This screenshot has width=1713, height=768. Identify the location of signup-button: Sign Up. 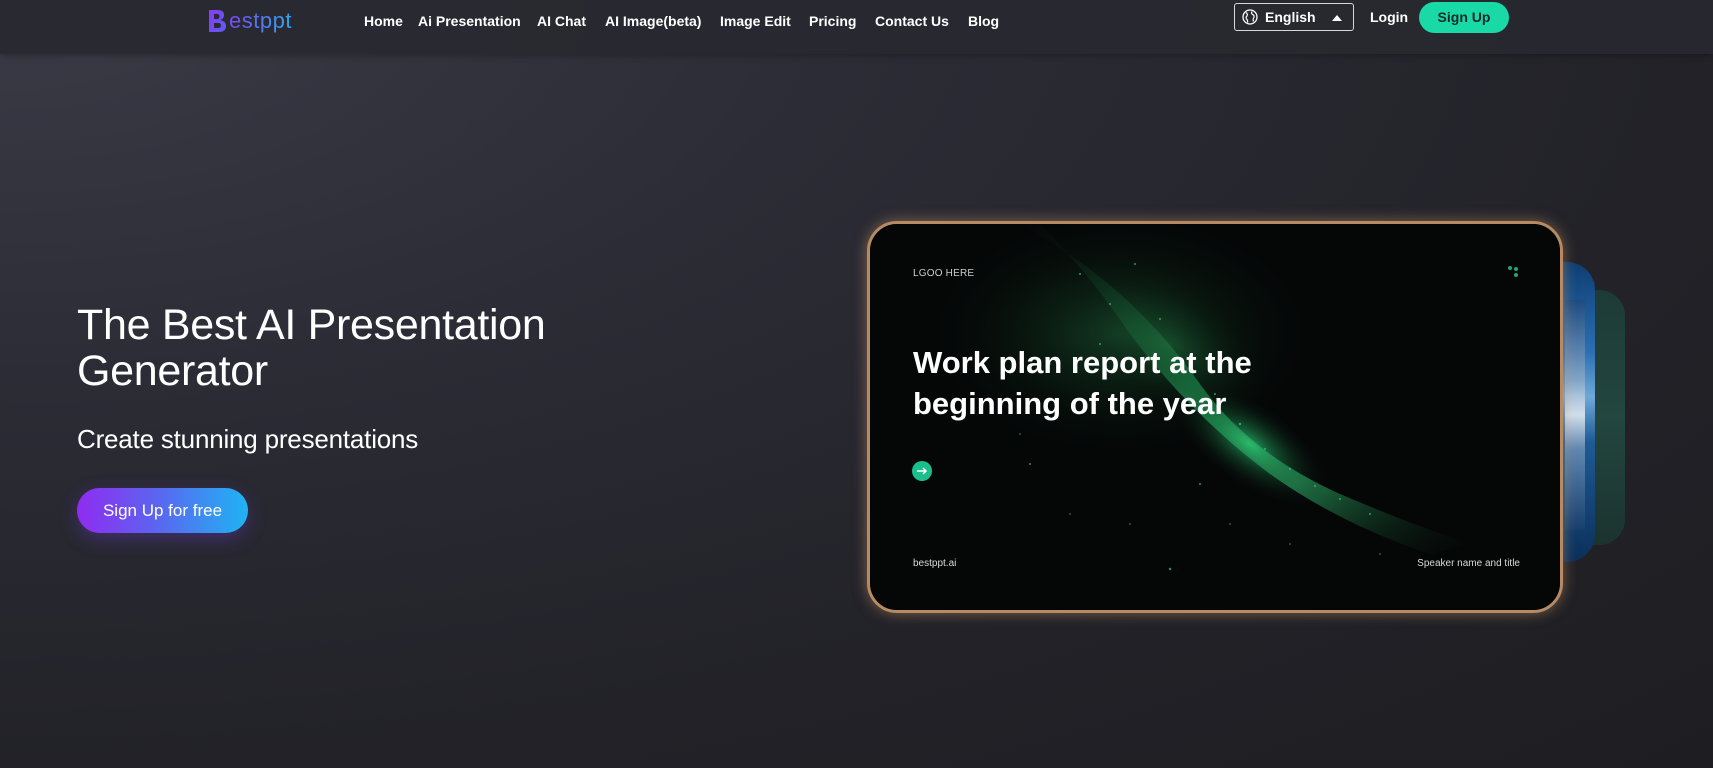
(1464, 17).